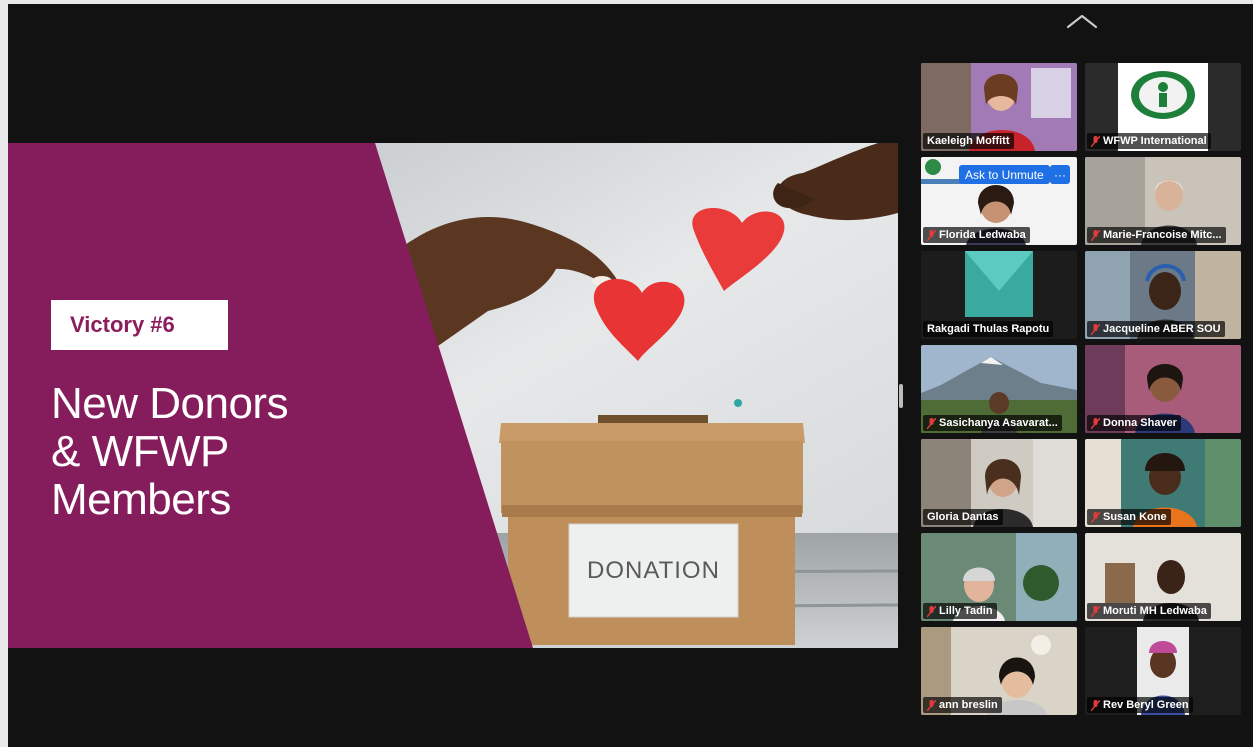 The image size is (1253, 747). I want to click on chevron-up-icon, so click(1082, 21).